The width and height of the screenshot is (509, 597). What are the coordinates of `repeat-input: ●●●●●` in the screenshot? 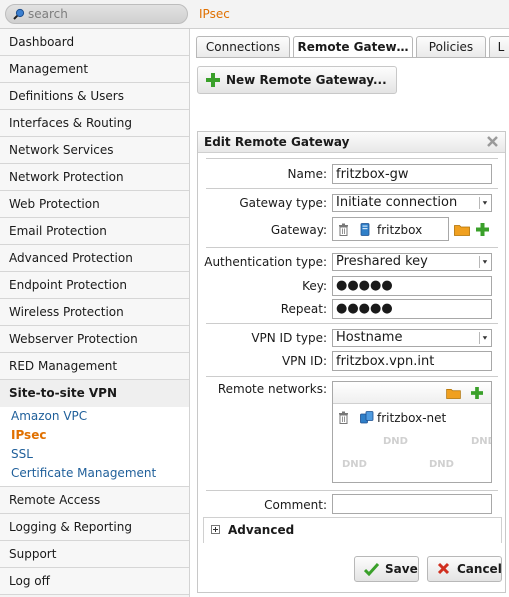 It's located at (412, 309).